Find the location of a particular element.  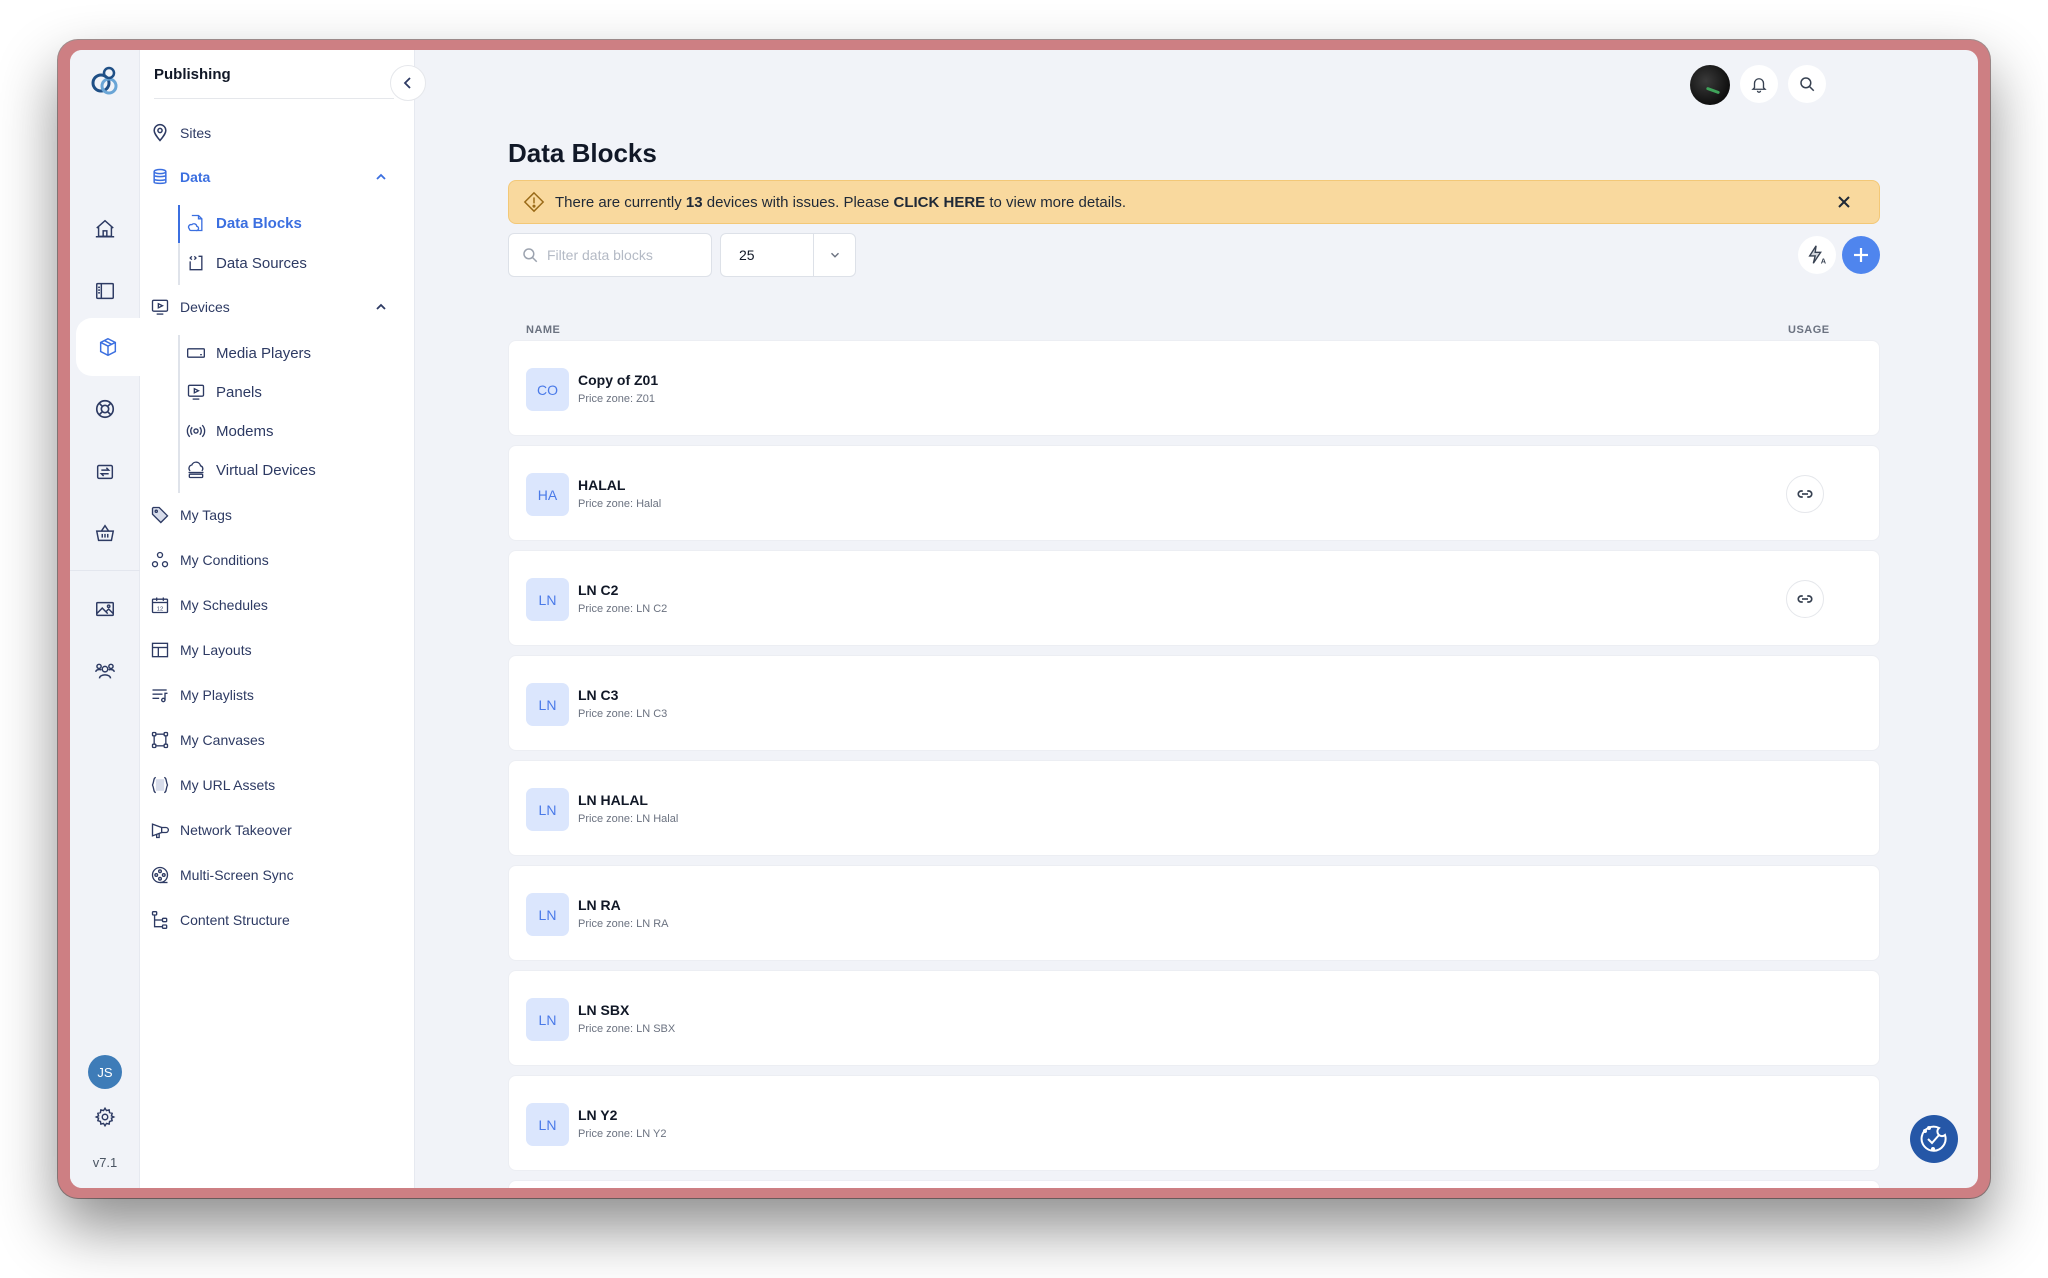

warning-diamond-icon is located at coordinates (534, 202).